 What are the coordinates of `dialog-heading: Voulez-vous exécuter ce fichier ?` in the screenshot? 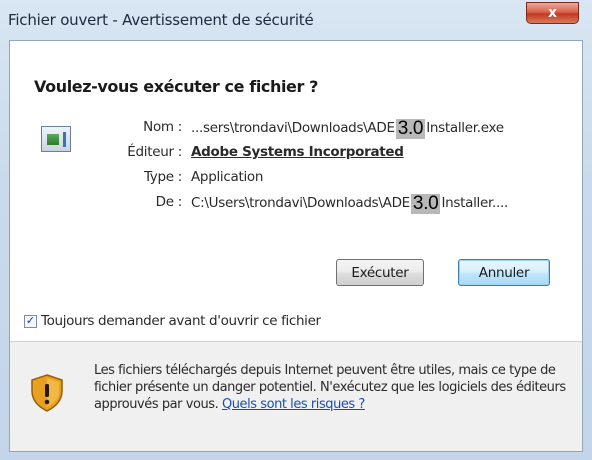 It's located at (176, 86).